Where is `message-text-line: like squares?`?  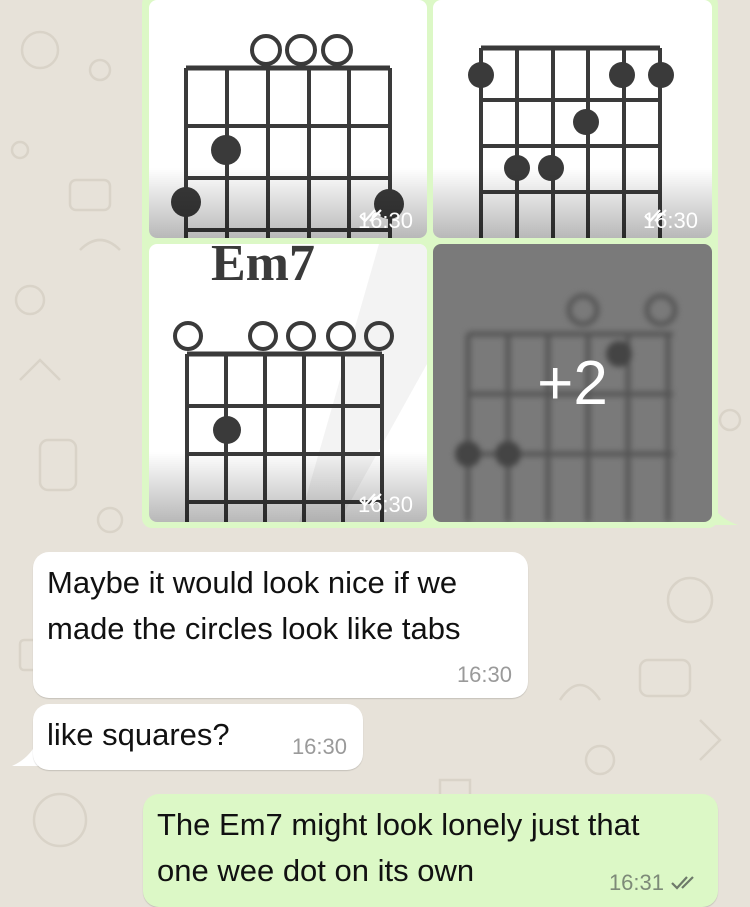 message-text-line: like squares? is located at coordinates (138, 734).